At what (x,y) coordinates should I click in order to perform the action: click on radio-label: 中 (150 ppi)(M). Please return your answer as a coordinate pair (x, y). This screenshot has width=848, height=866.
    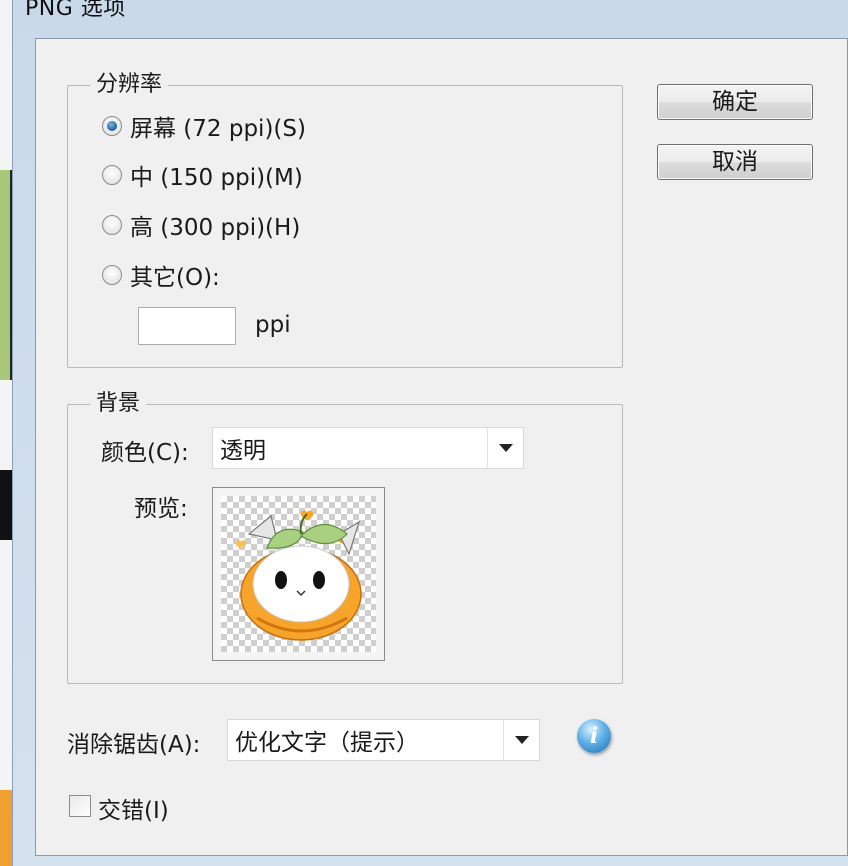
    Looking at the image, I should click on (216, 178).